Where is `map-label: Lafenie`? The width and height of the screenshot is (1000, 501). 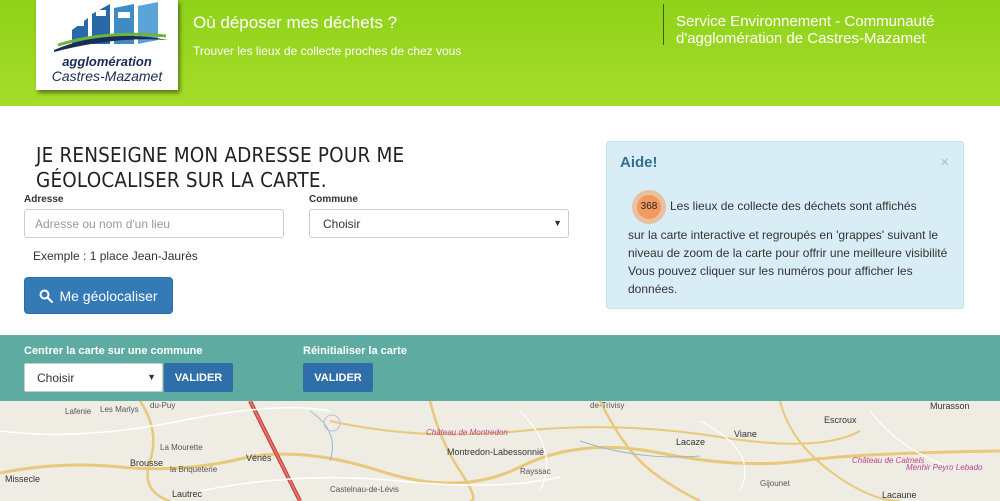 map-label: Lafenie is located at coordinates (78, 411).